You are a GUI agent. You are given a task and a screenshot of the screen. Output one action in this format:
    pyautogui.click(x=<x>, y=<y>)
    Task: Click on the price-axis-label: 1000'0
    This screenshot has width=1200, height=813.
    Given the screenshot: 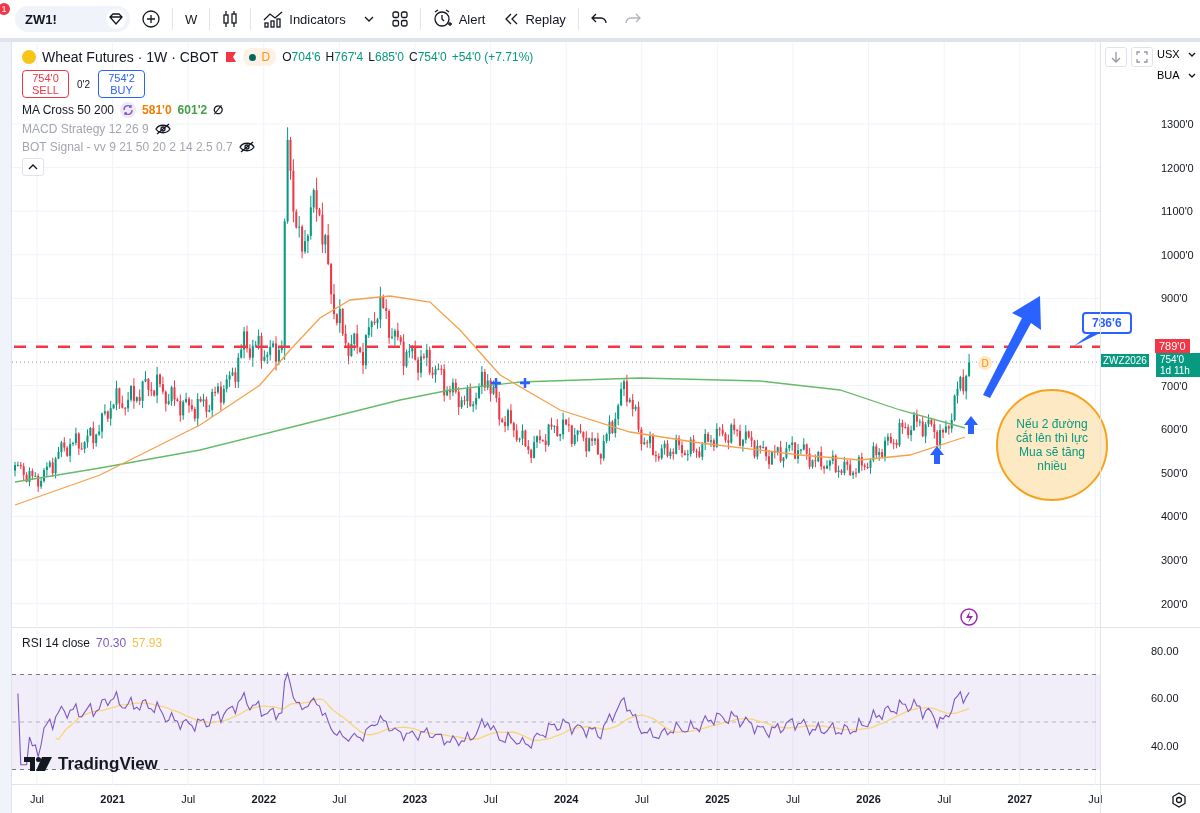 What is the action you would take?
    pyautogui.click(x=1177, y=254)
    